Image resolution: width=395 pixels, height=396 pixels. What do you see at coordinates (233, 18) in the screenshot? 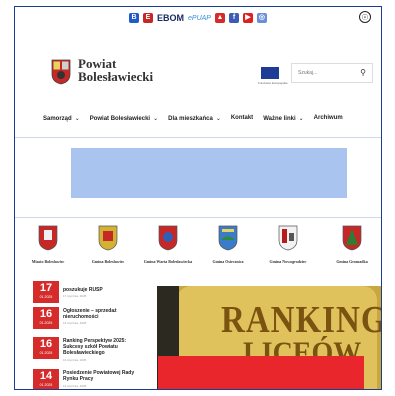
I see `facebook-icon: f` at bounding box center [233, 18].